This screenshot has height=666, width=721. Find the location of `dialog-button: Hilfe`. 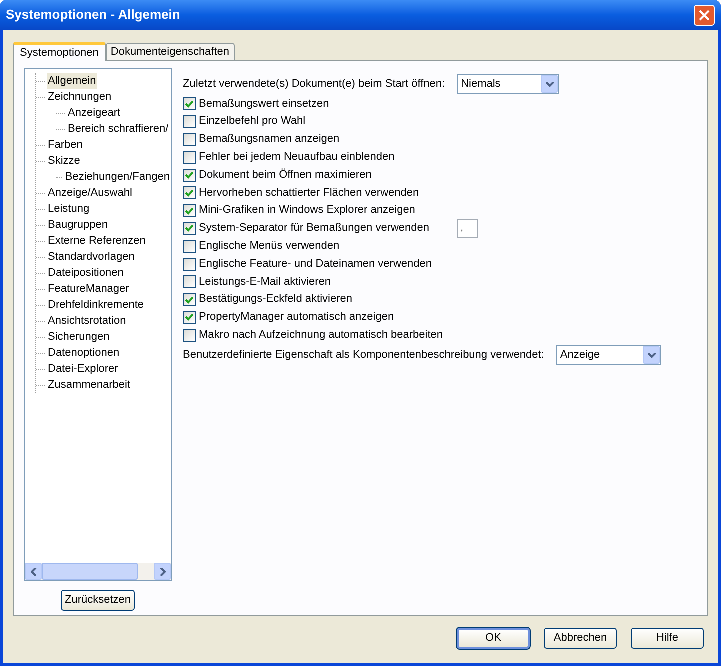

dialog-button: Hilfe is located at coordinates (667, 638).